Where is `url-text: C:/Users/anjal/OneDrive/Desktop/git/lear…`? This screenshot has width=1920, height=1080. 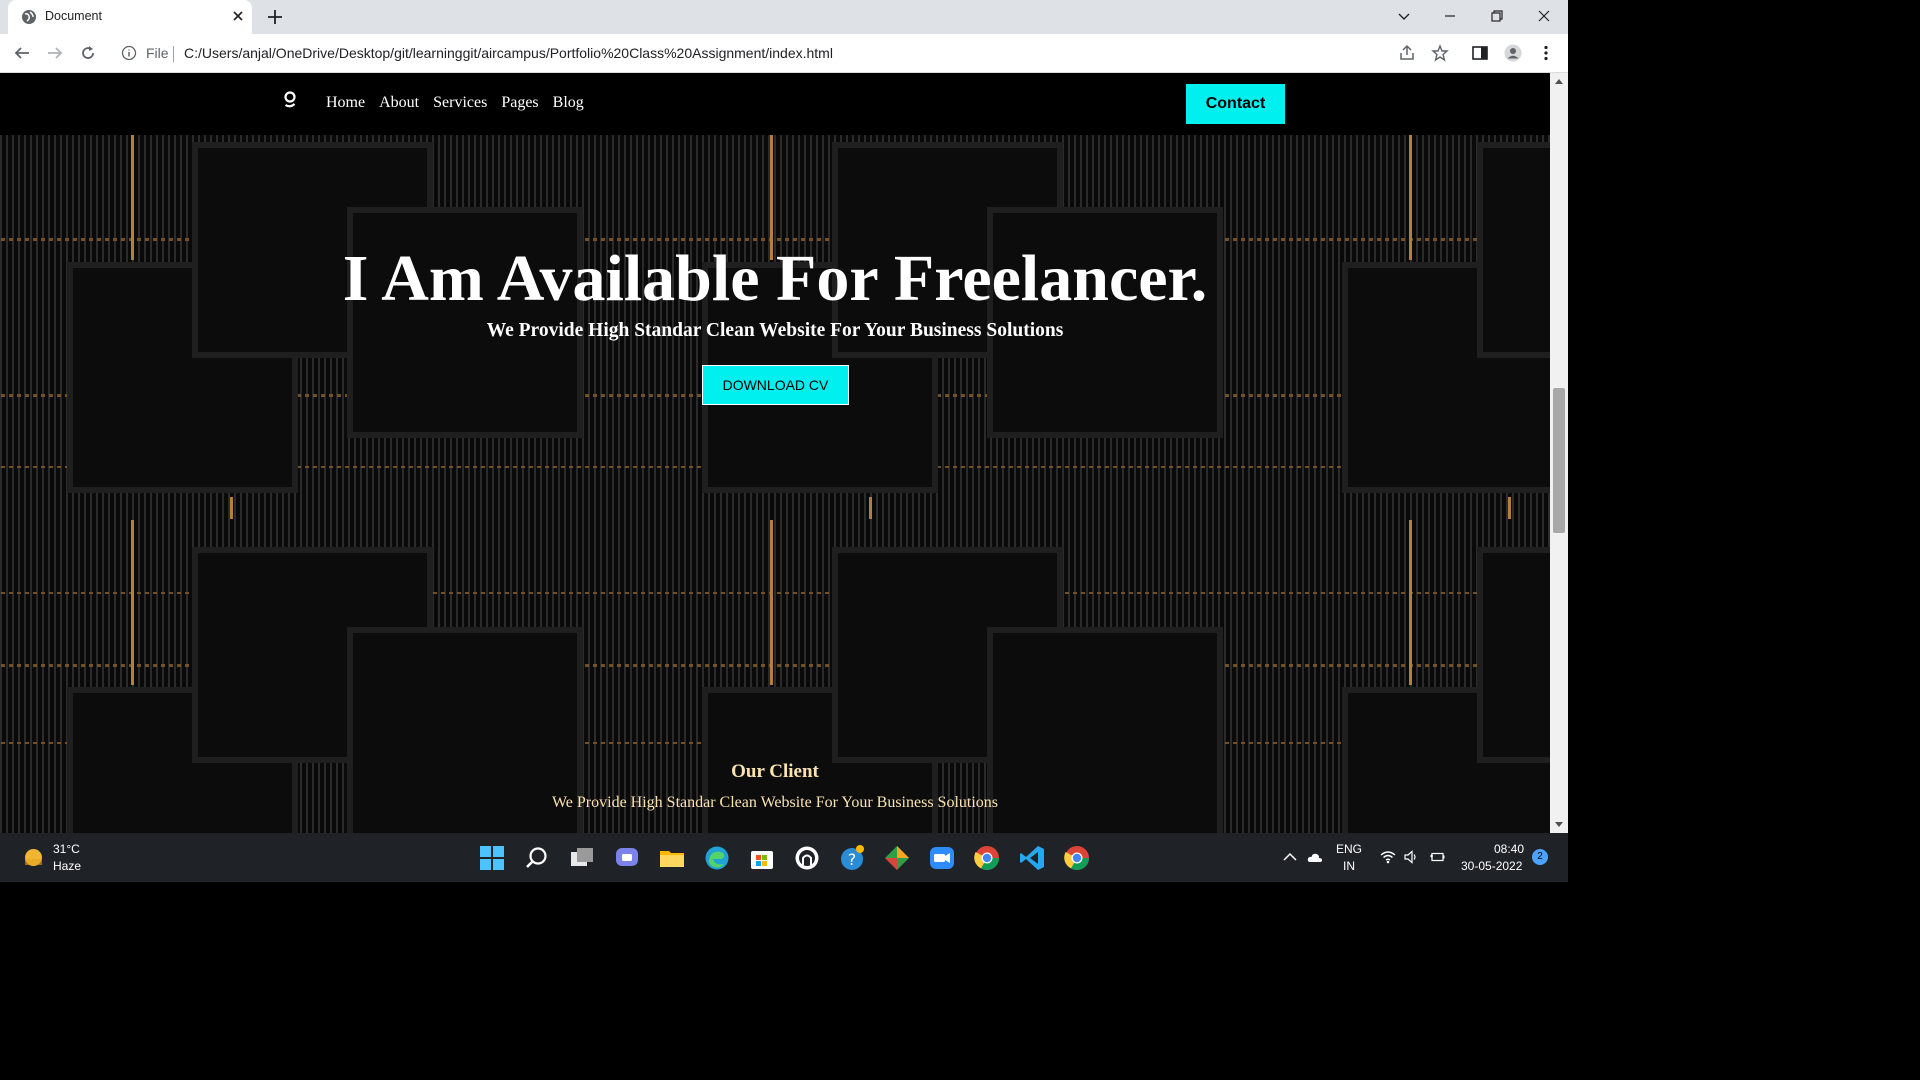 url-text: C:/Users/anjal/OneDrive/Desktop/git/lear… is located at coordinates (508, 53).